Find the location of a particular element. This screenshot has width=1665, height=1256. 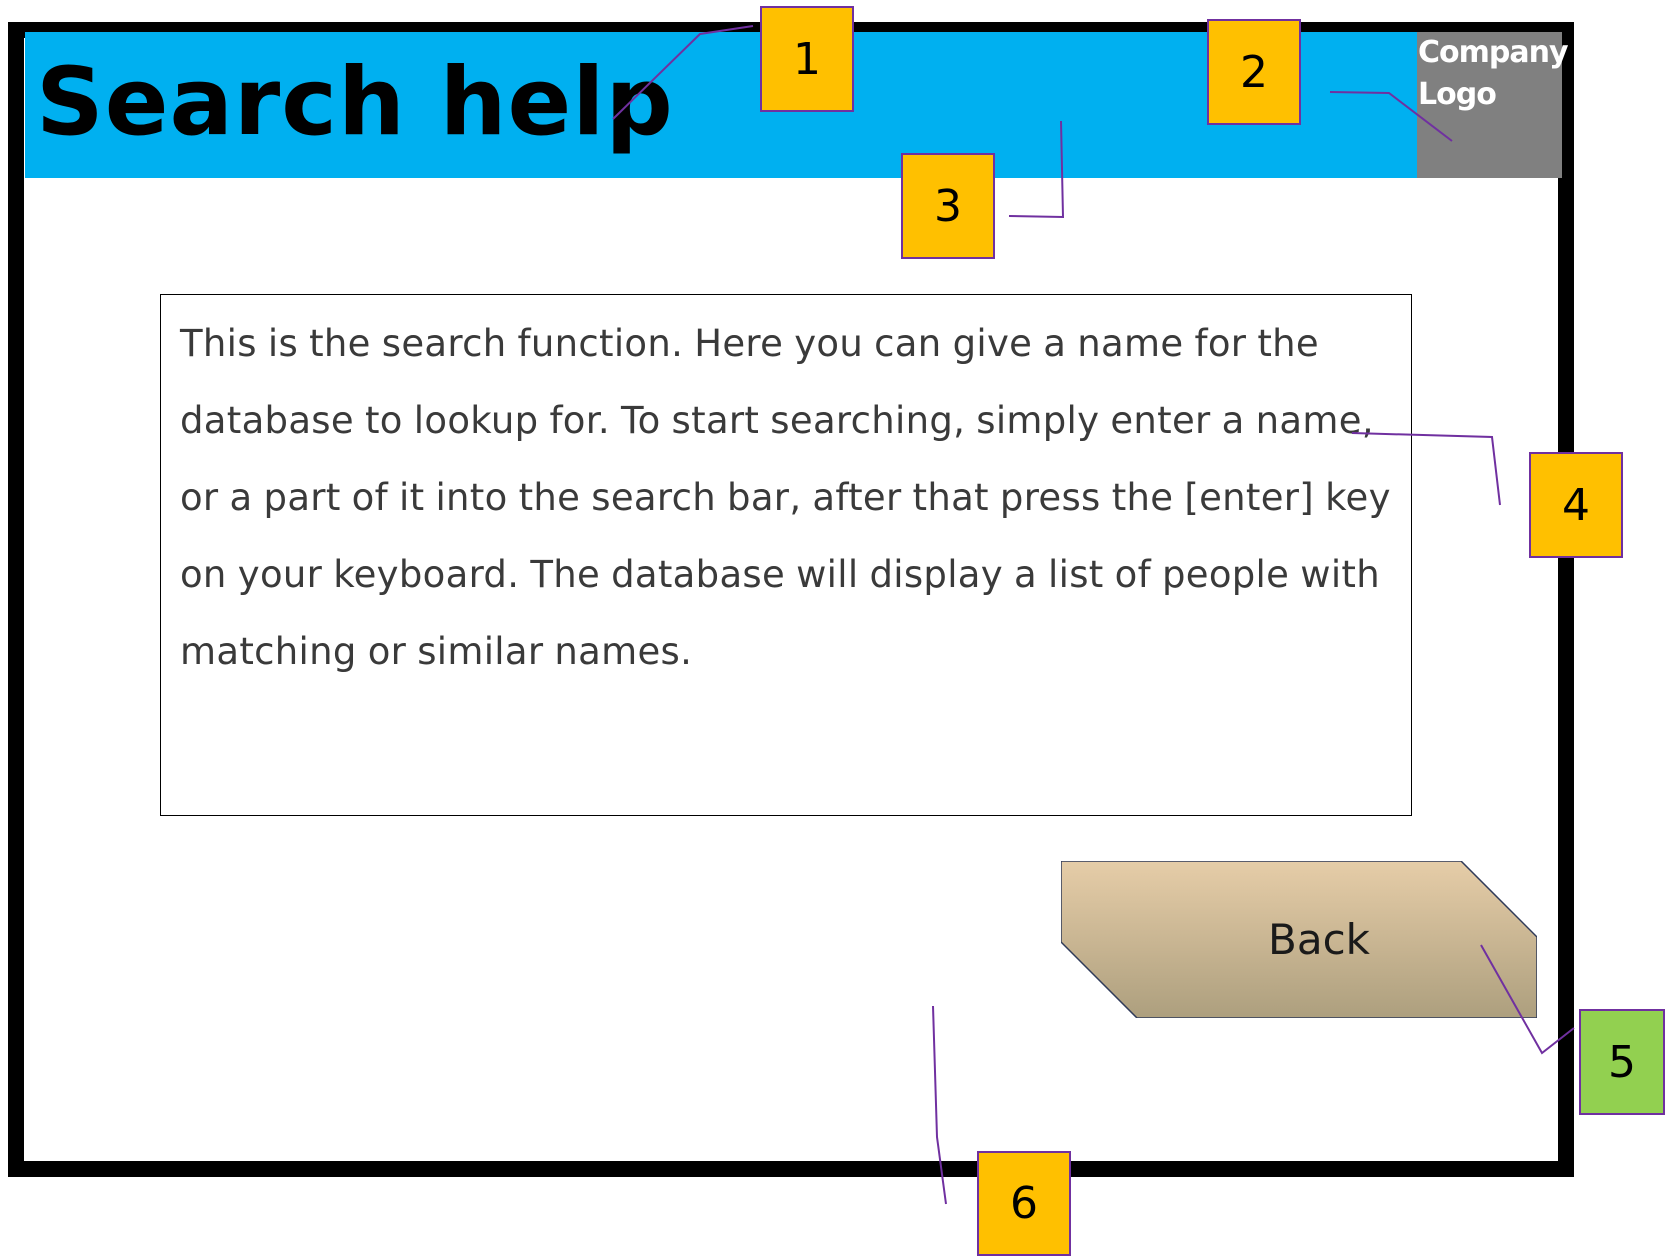

logo-line-1: Company is located at coordinates (1493, 52).